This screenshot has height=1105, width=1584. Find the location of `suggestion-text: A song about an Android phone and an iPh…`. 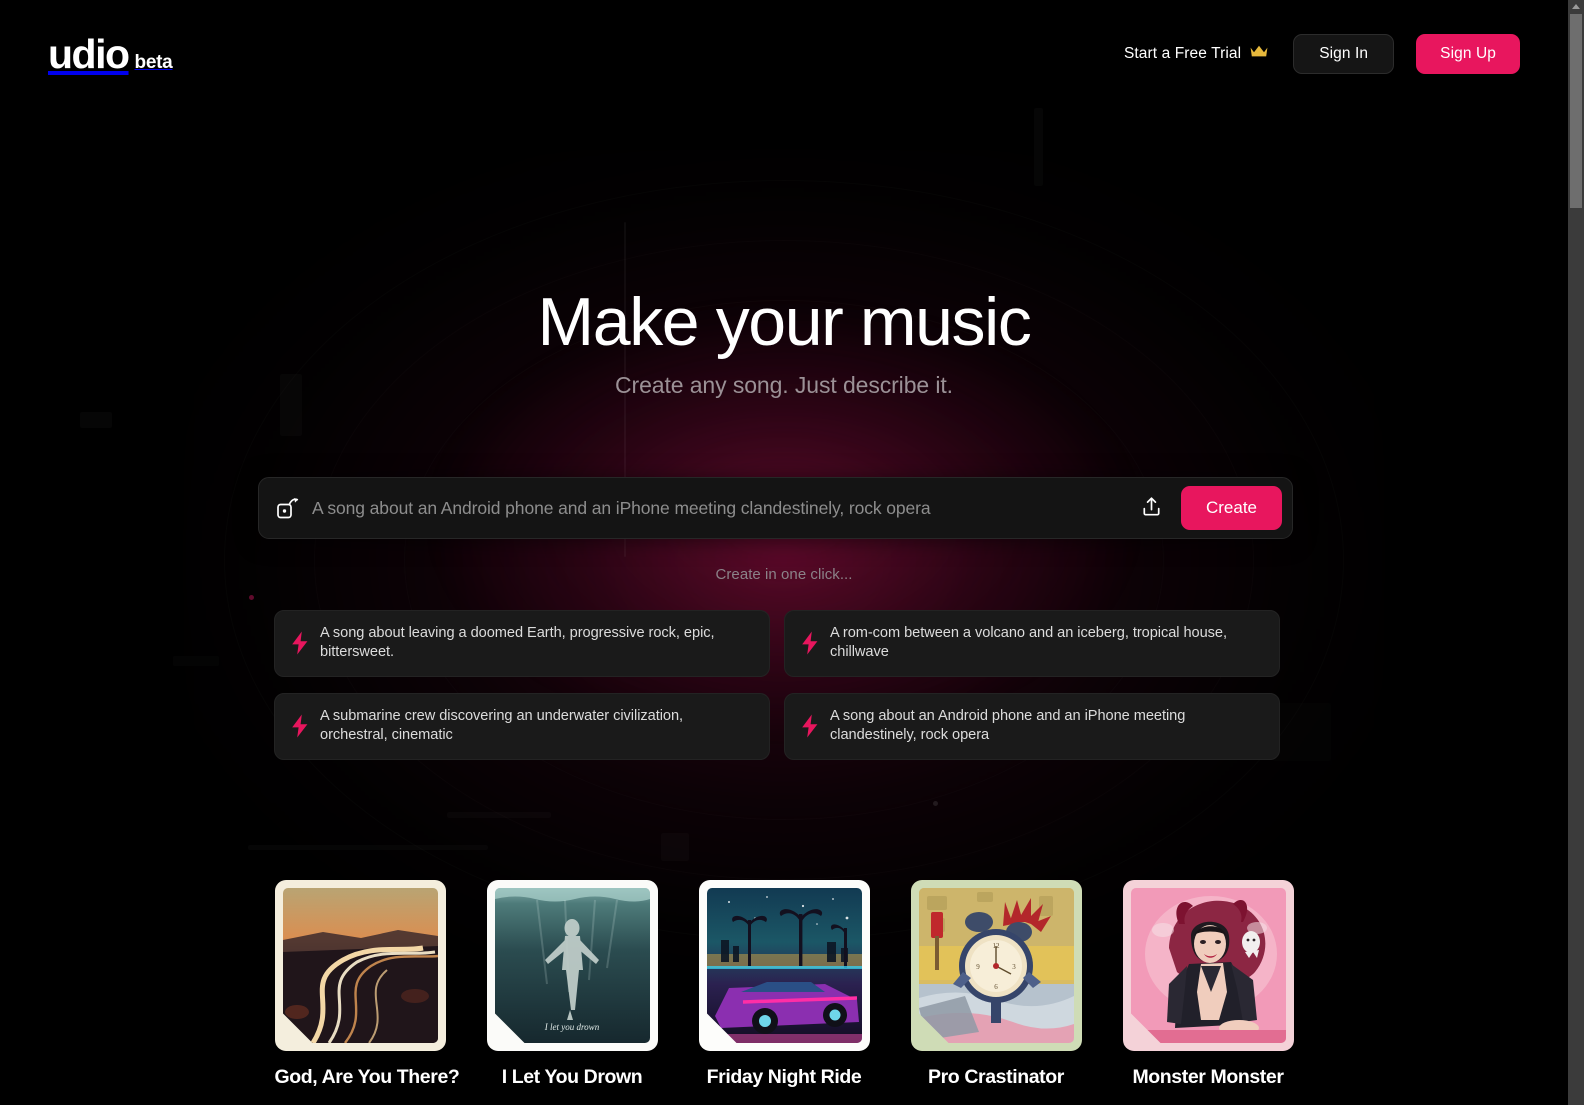

suggestion-text: A song about an Android phone and an iPh… is located at coordinates (1008, 725).